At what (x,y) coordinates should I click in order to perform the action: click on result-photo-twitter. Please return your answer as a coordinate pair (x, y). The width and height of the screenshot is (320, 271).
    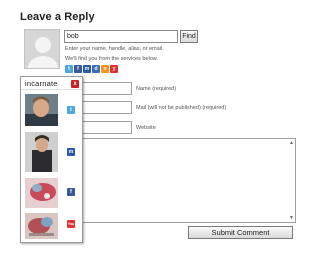
    Looking at the image, I should click on (41, 110).